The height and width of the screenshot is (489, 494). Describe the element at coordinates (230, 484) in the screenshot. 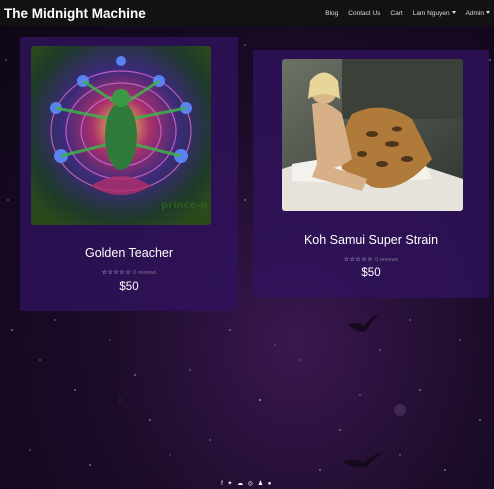

I see `twitter-icon: ✦` at that location.